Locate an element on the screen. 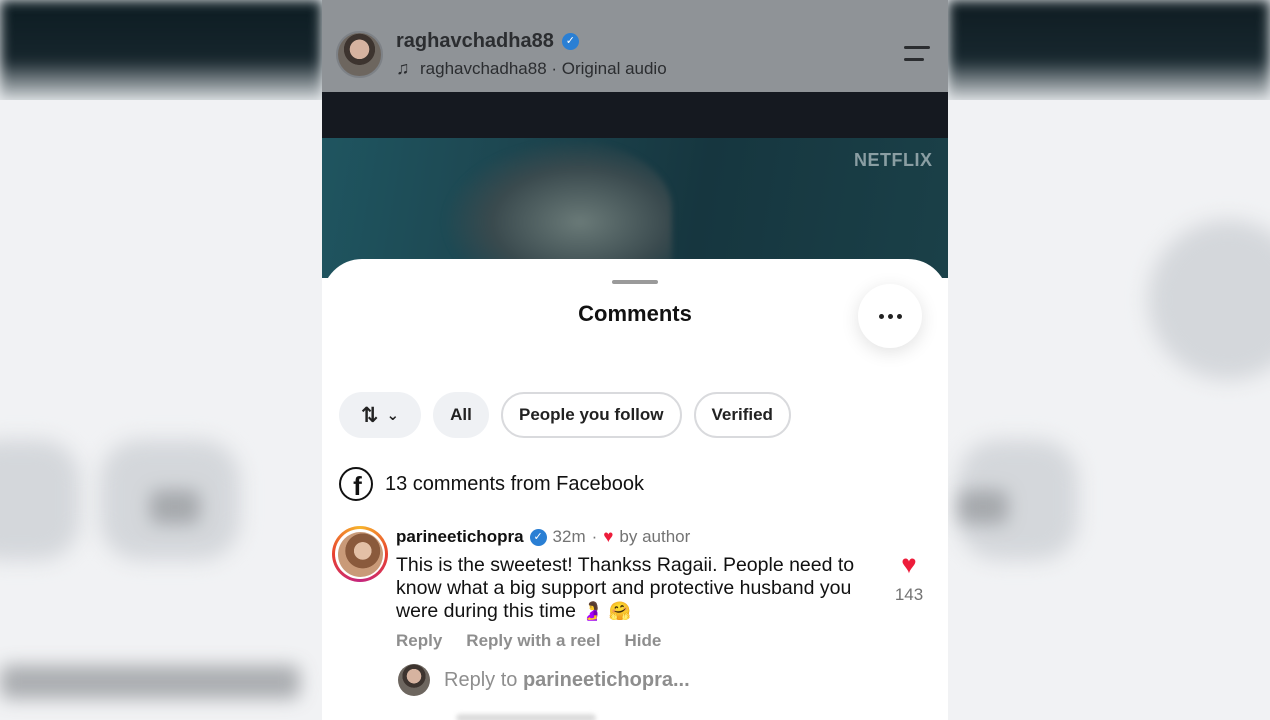  reel-video: NETFLIX is located at coordinates (635, 208).